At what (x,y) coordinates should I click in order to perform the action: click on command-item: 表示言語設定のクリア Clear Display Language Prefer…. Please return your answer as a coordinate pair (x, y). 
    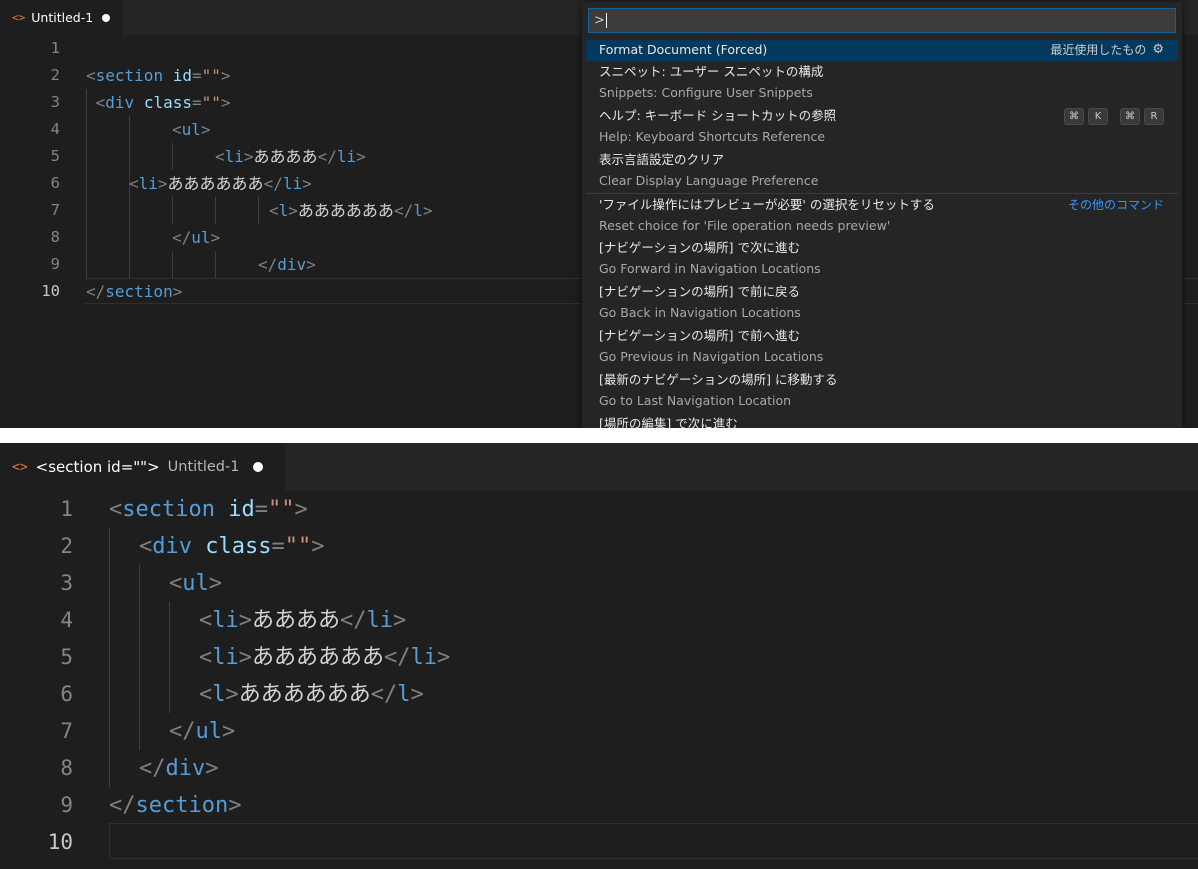
    Looking at the image, I should click on (882, 171).